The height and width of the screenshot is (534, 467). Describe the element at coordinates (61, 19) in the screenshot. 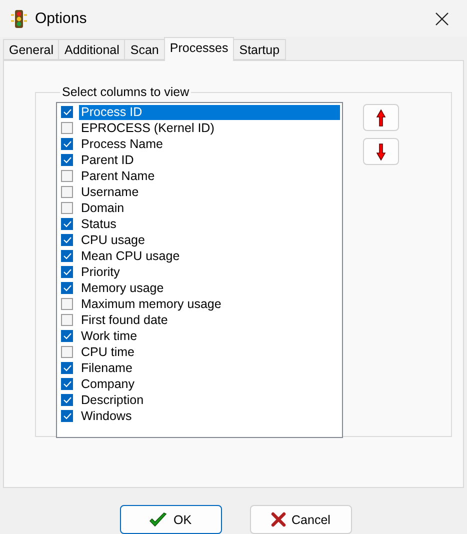

I see `window-title: Options` at that location.